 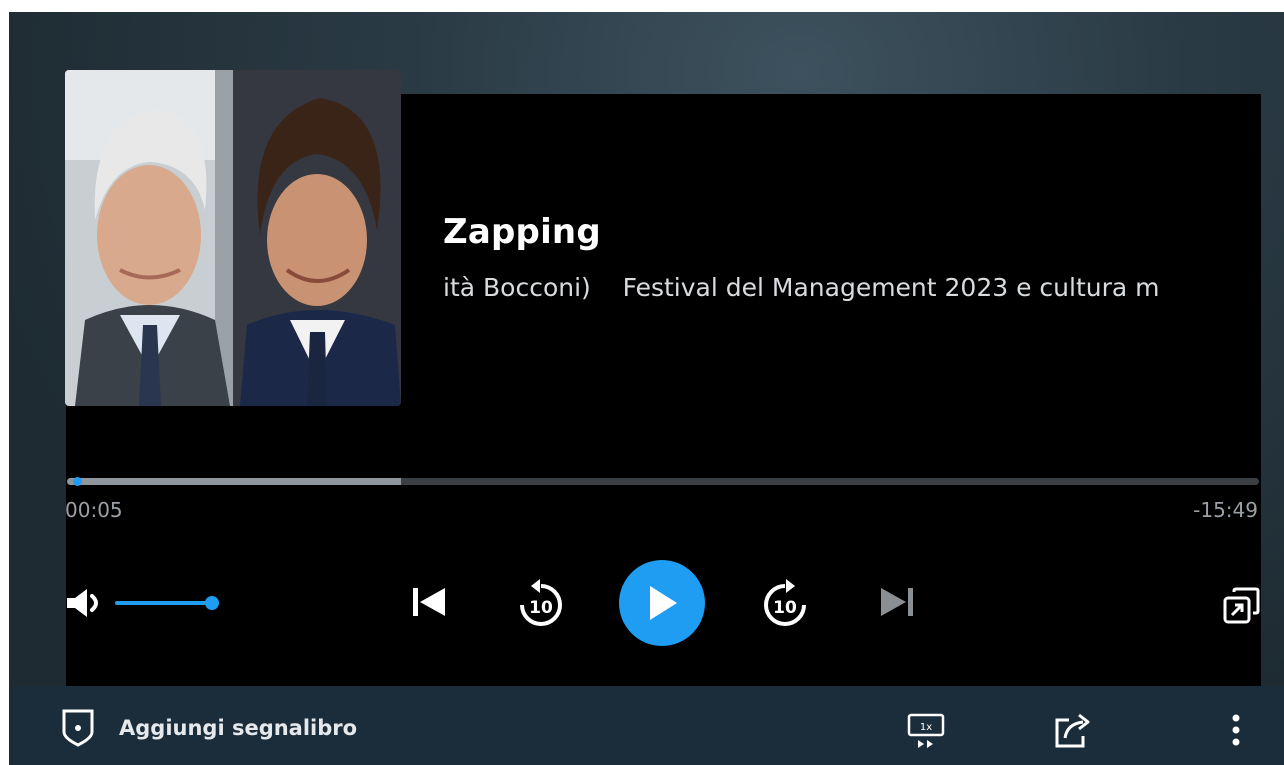 I want to click on replay-10-label: 10, so click(x=541, y=608).